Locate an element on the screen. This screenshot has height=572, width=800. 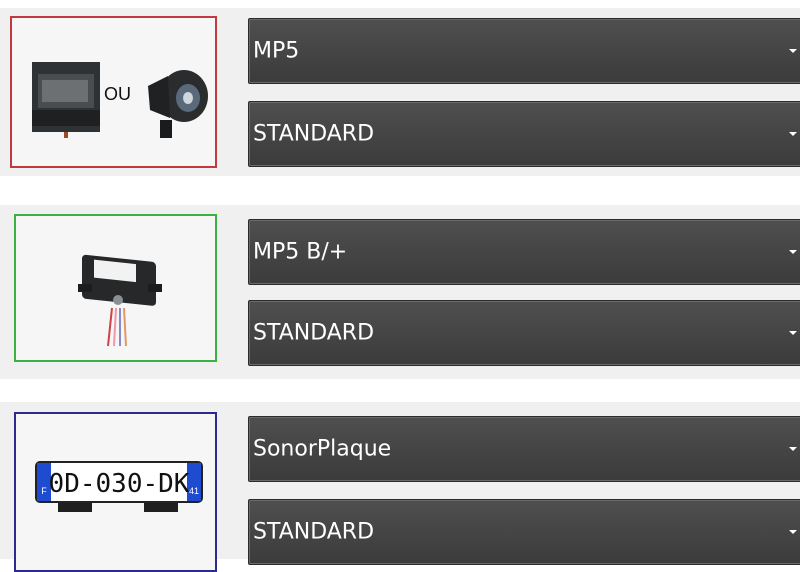
product-image-frame: OU is located at coordinates (113, 92).